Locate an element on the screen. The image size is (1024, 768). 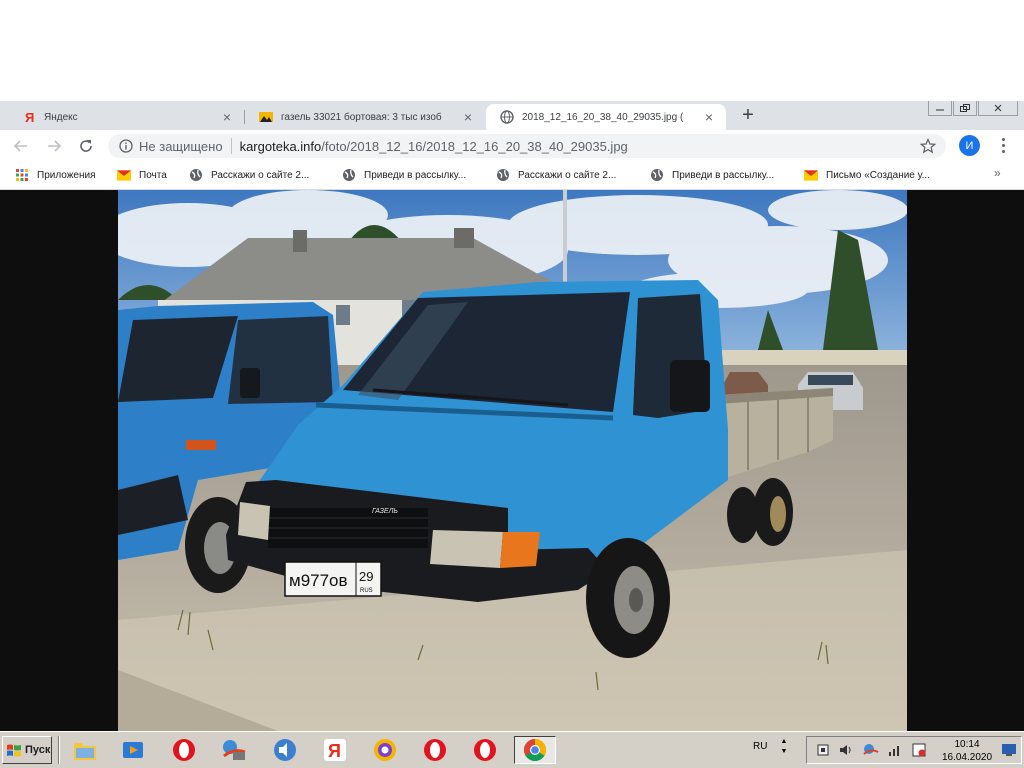
quicklaunch-network is located at coordinates (234, 750).